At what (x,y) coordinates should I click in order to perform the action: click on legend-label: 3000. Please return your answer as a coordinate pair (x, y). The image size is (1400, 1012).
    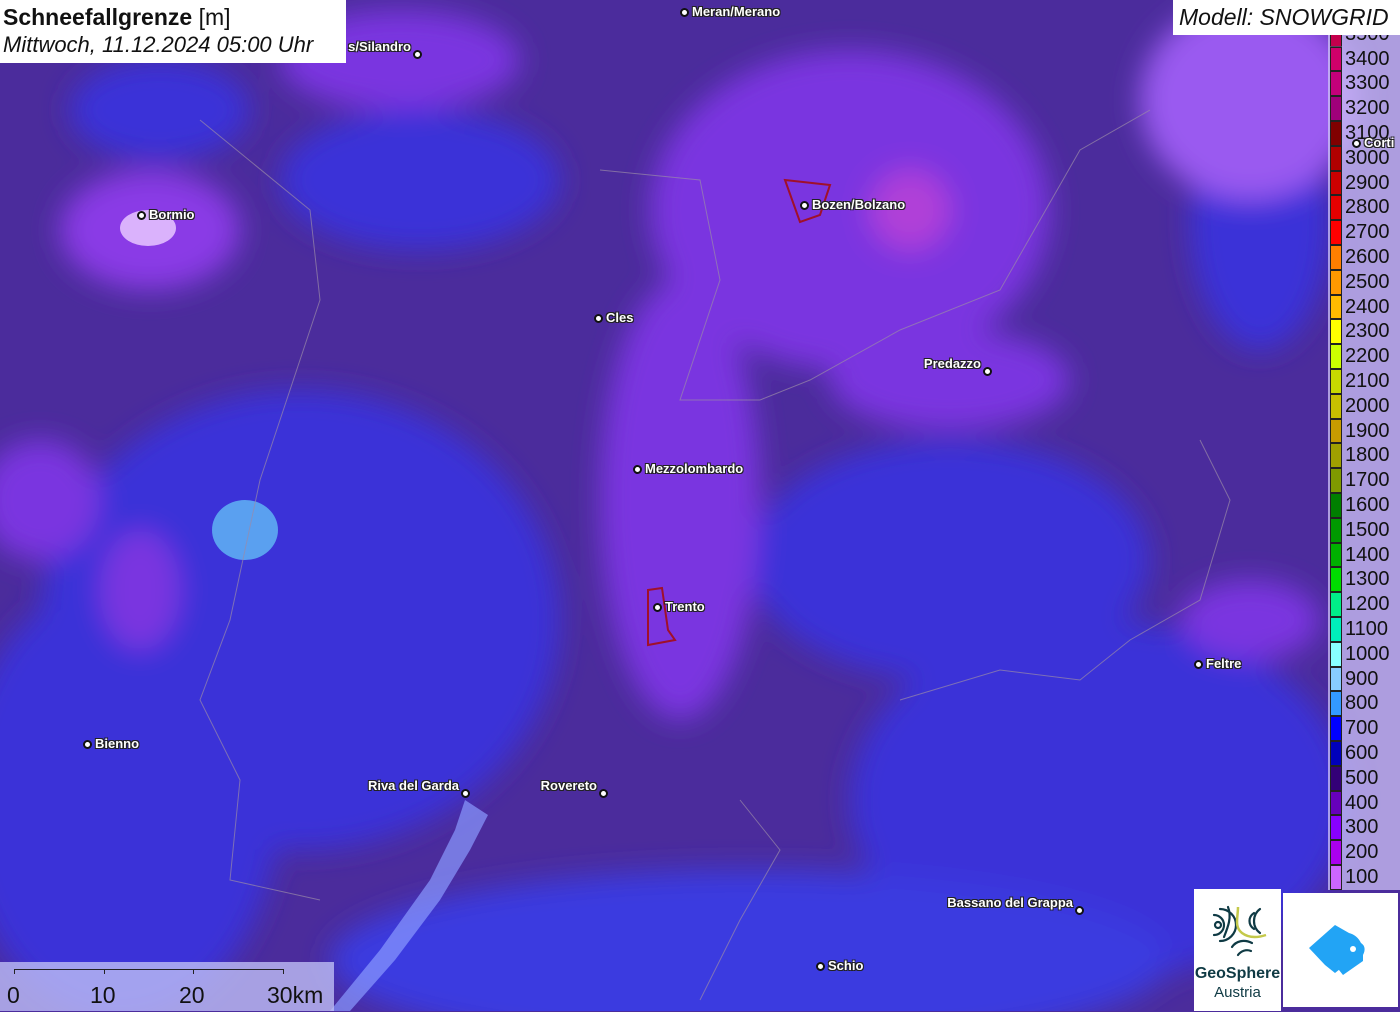
    Looking at the image, I should click on (1367, 157).